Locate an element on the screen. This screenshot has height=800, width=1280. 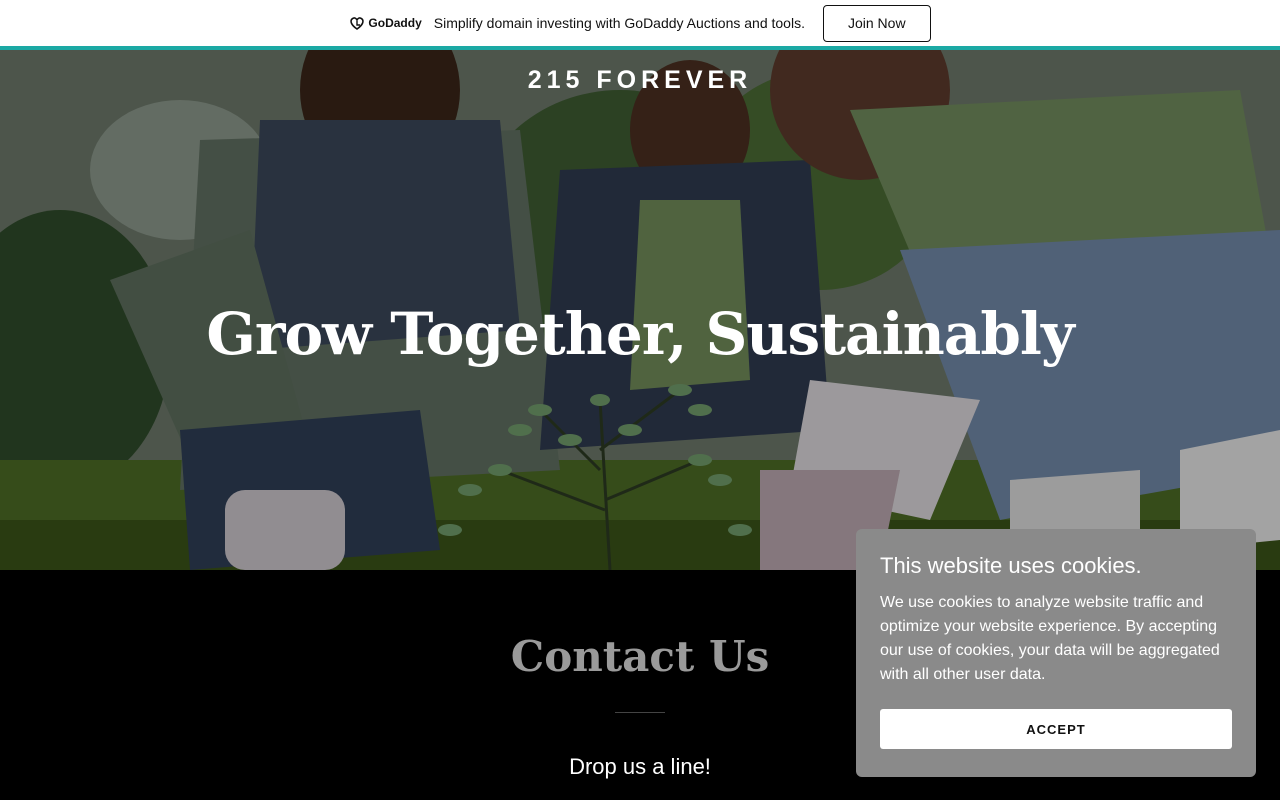
godaddy-logo-icon is located at coordinates (357, 23).